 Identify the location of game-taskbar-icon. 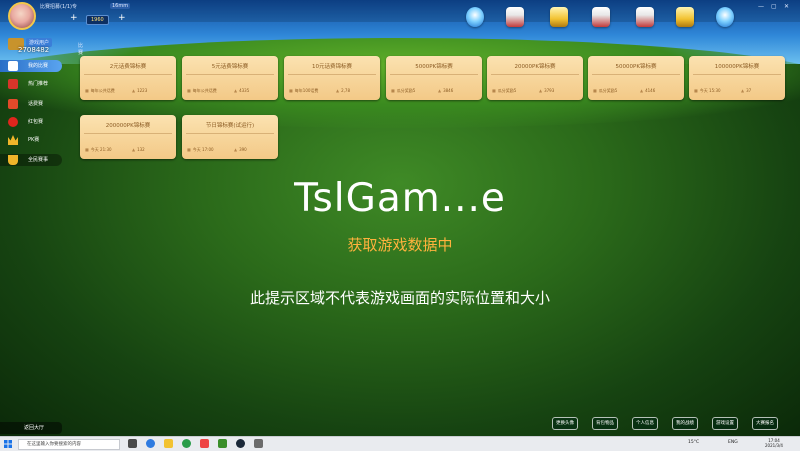
(222, 443).